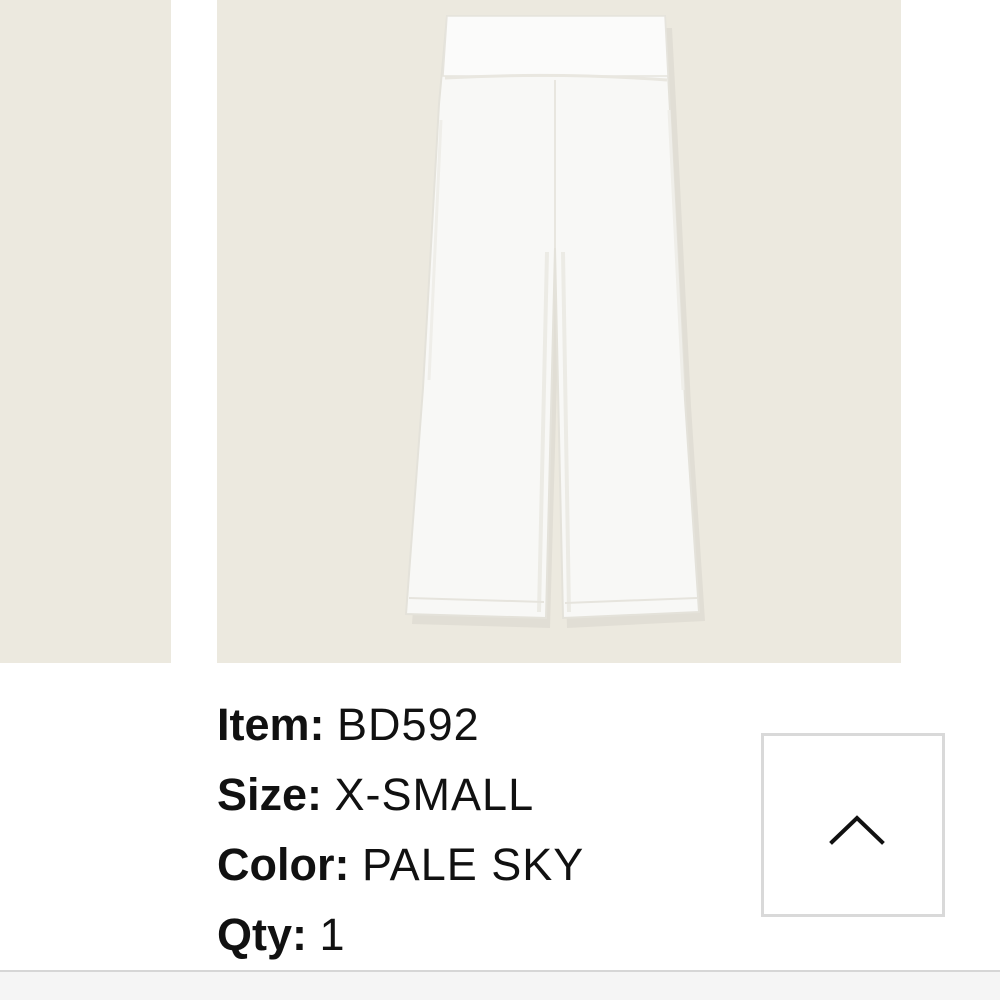  What do you see at coordinates (477, 939) in the screenshot?
I see `qty-row: Qty: 1` at bounding box center [477, 939].